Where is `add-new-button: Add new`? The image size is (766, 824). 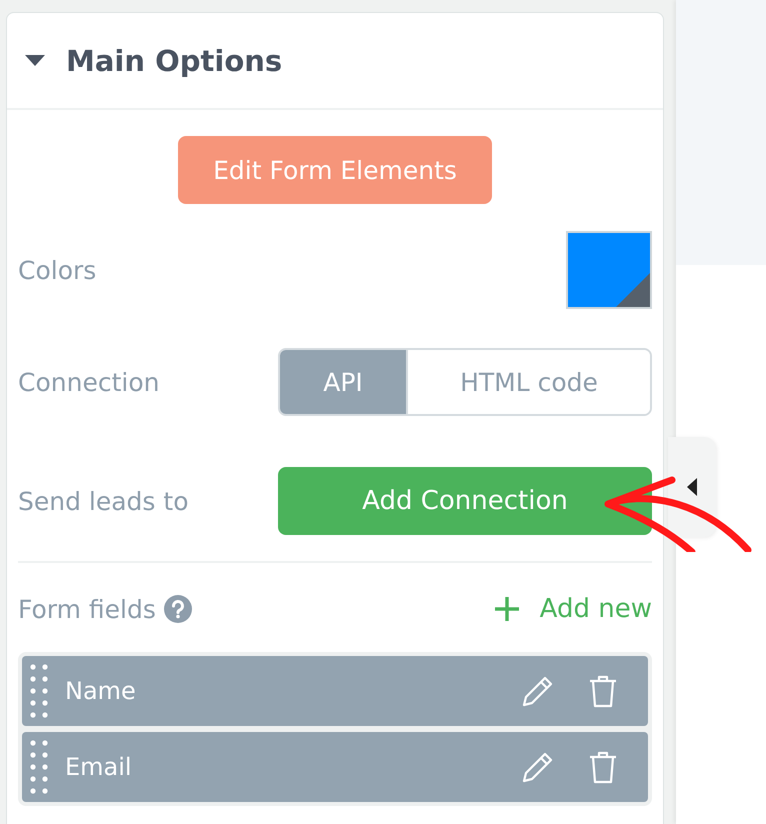
add-new-button: Add new is located at coordinates (573, 609).